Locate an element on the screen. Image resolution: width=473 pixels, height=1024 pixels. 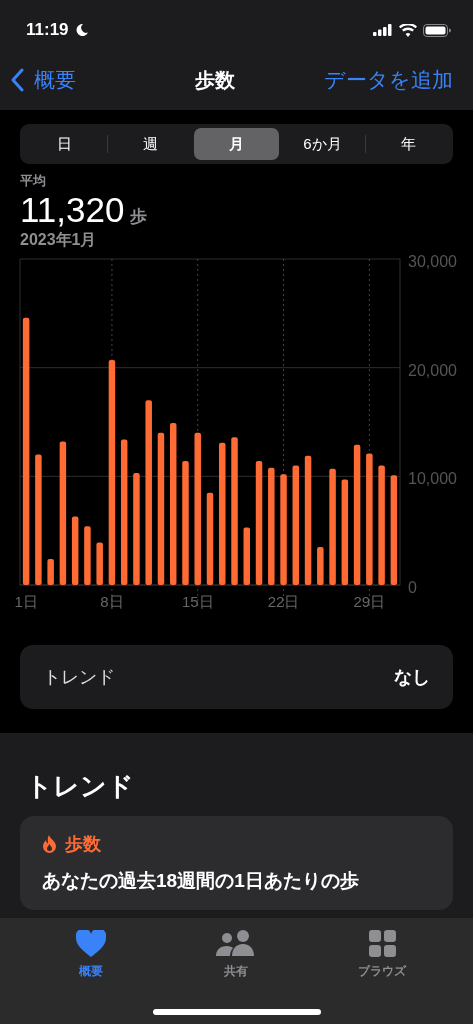
segment-tab: 6か月 is located at coordinates (322, 144).